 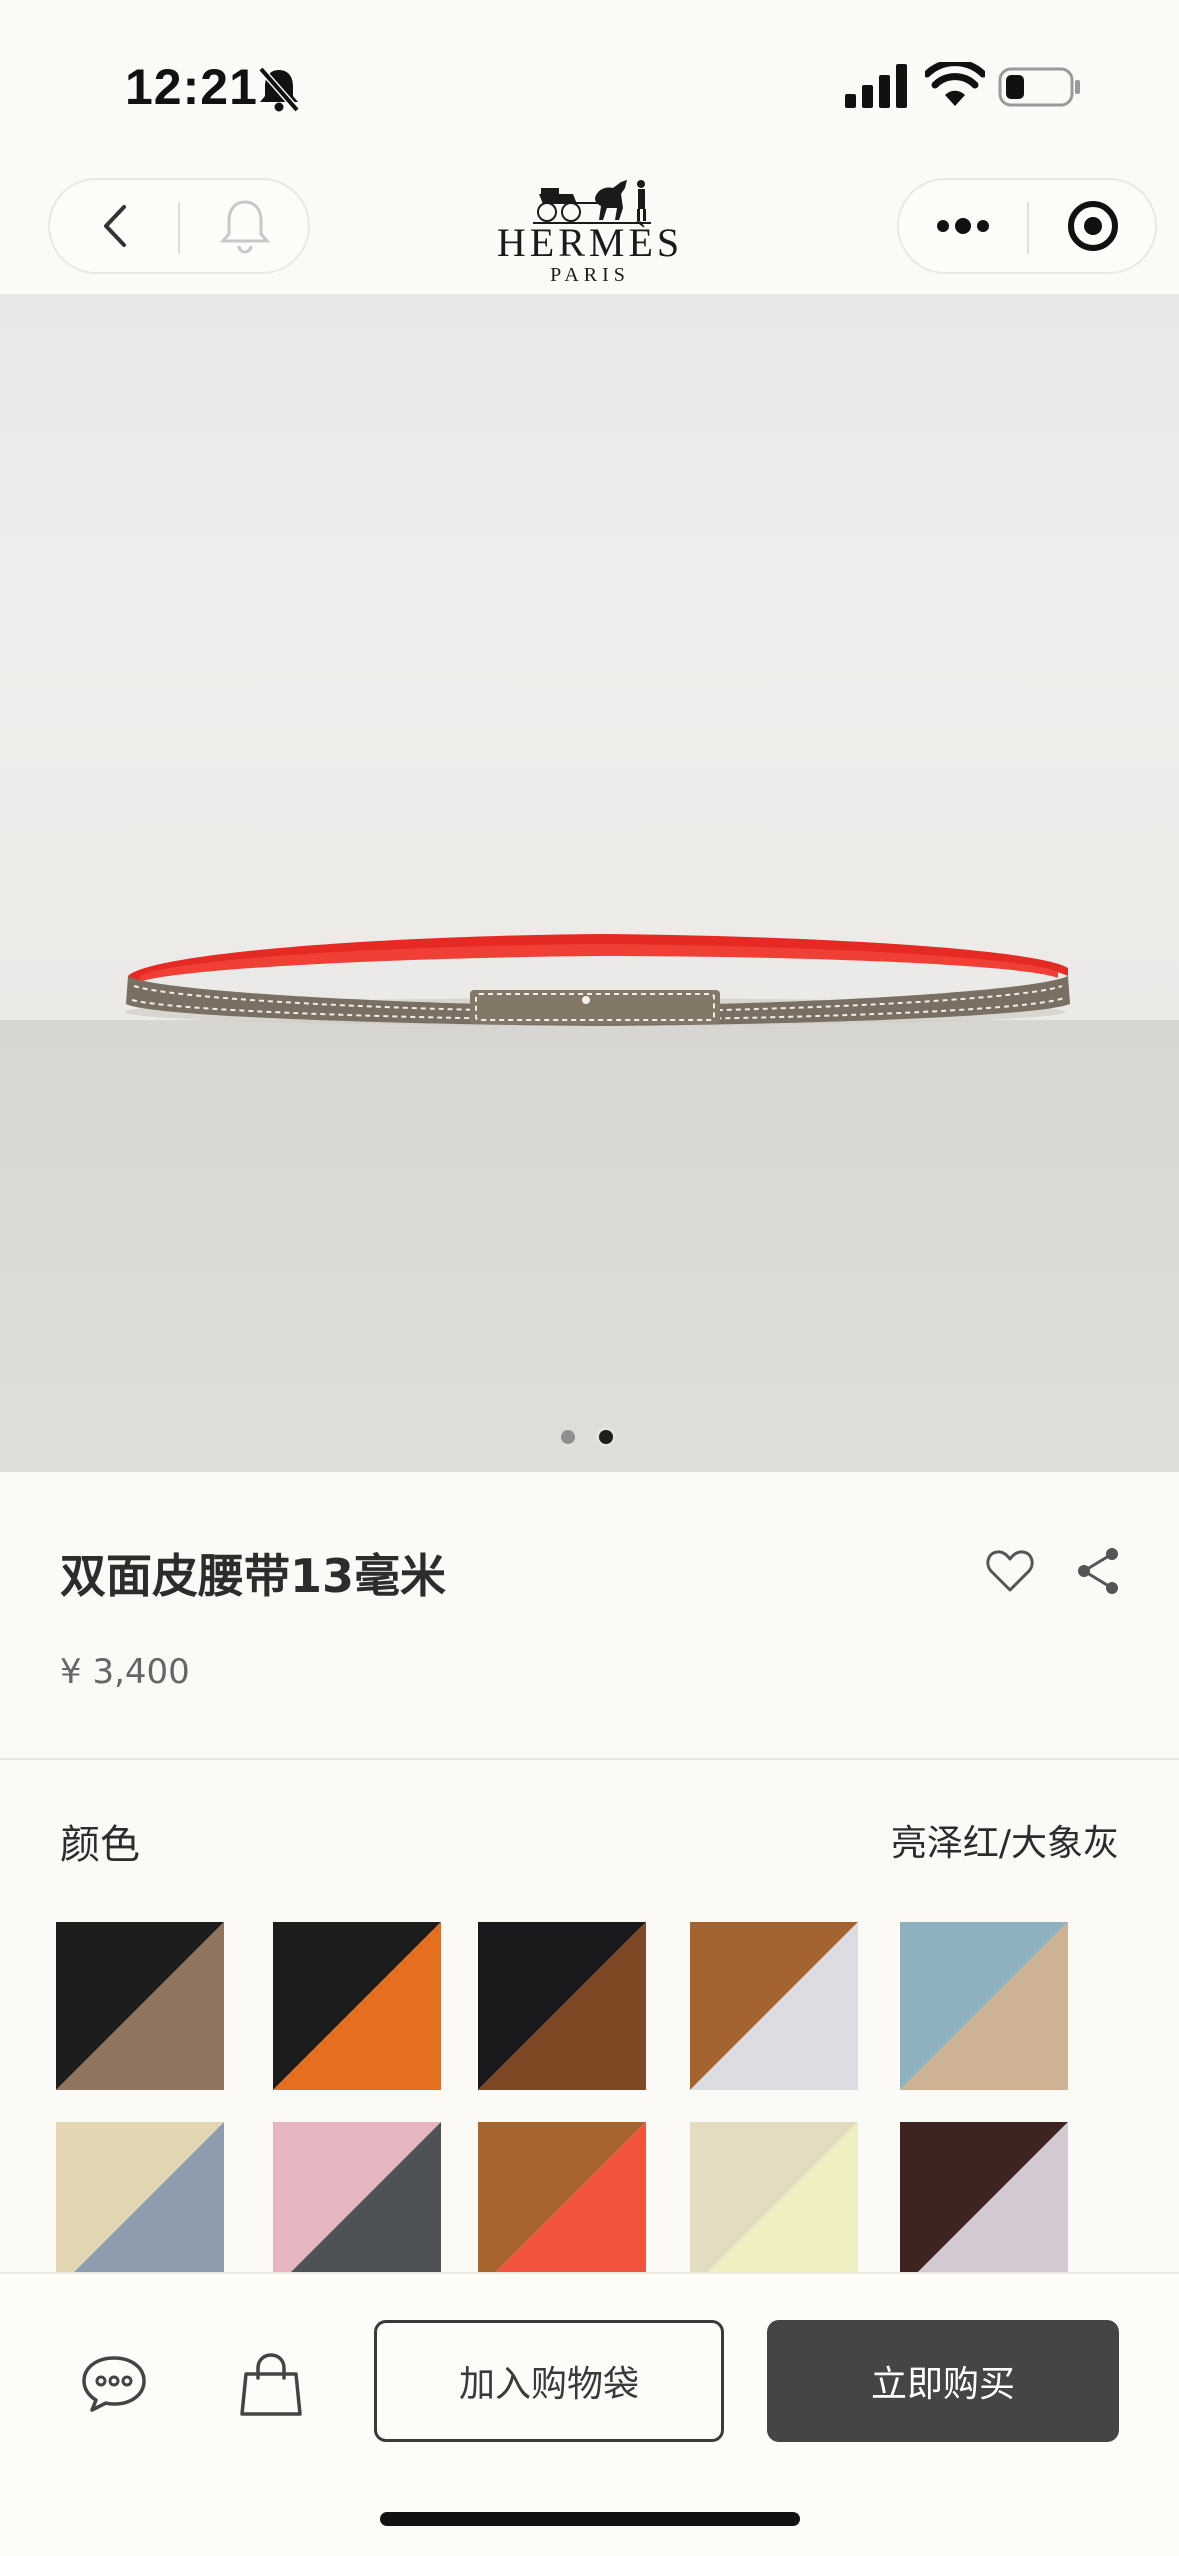 What do you see at coordinates (876, 86) in the screenshot?
I see `signal-icon` at bounding box center [876, 86].